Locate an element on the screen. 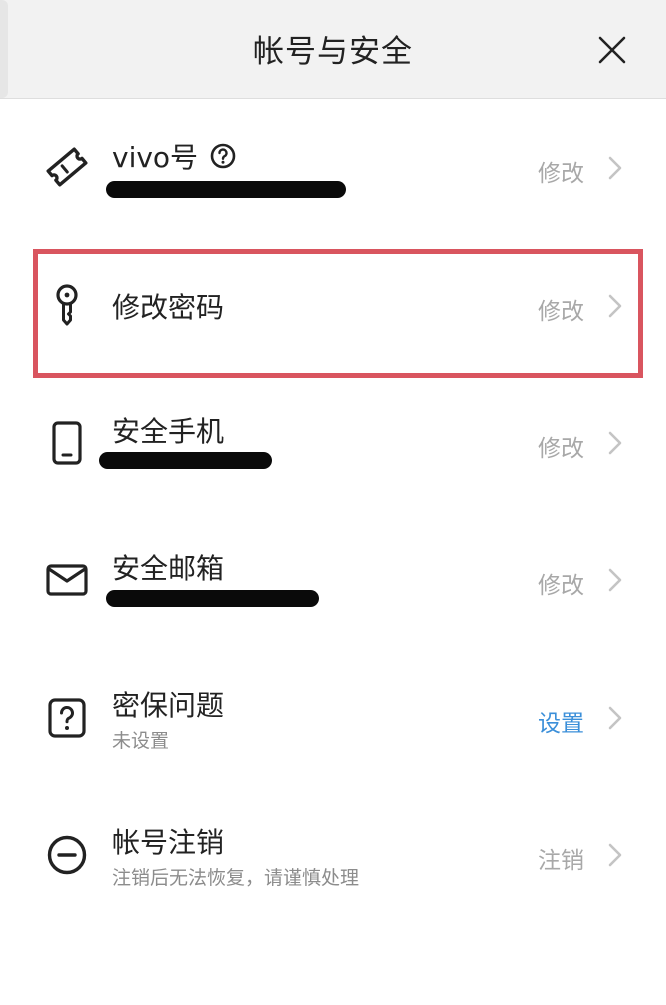 The image size is (666, 1005). close-button is located at coordinates (612, 50).